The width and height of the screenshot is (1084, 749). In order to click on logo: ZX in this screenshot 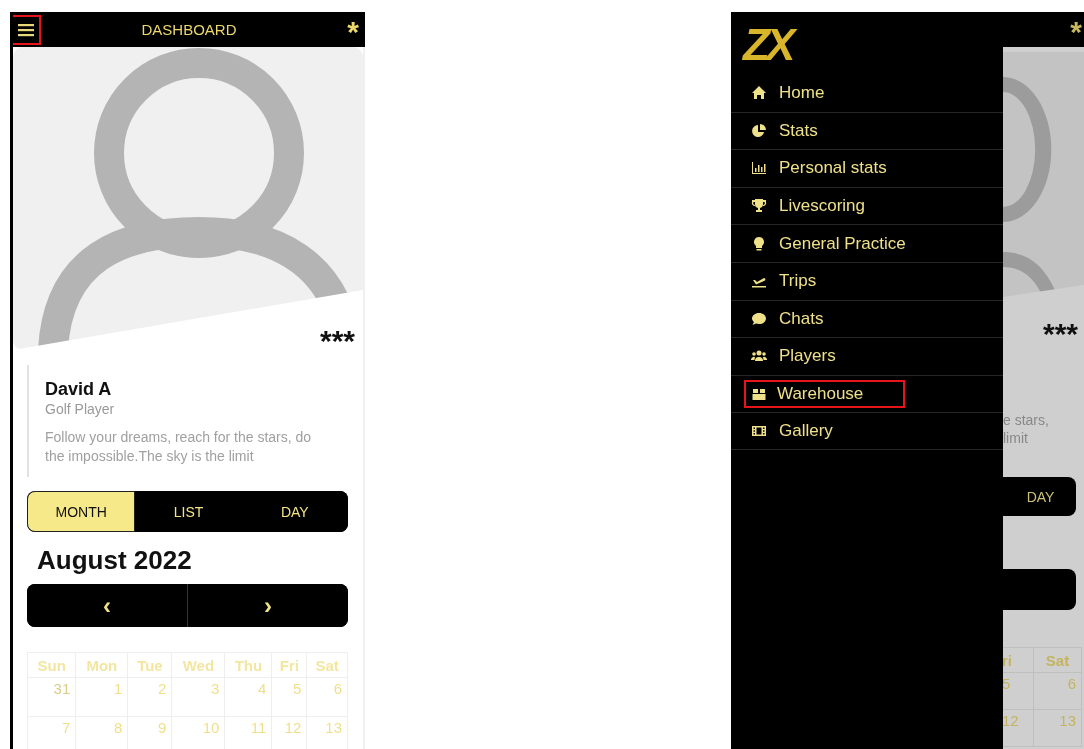, I will do `click(867, 43)`.